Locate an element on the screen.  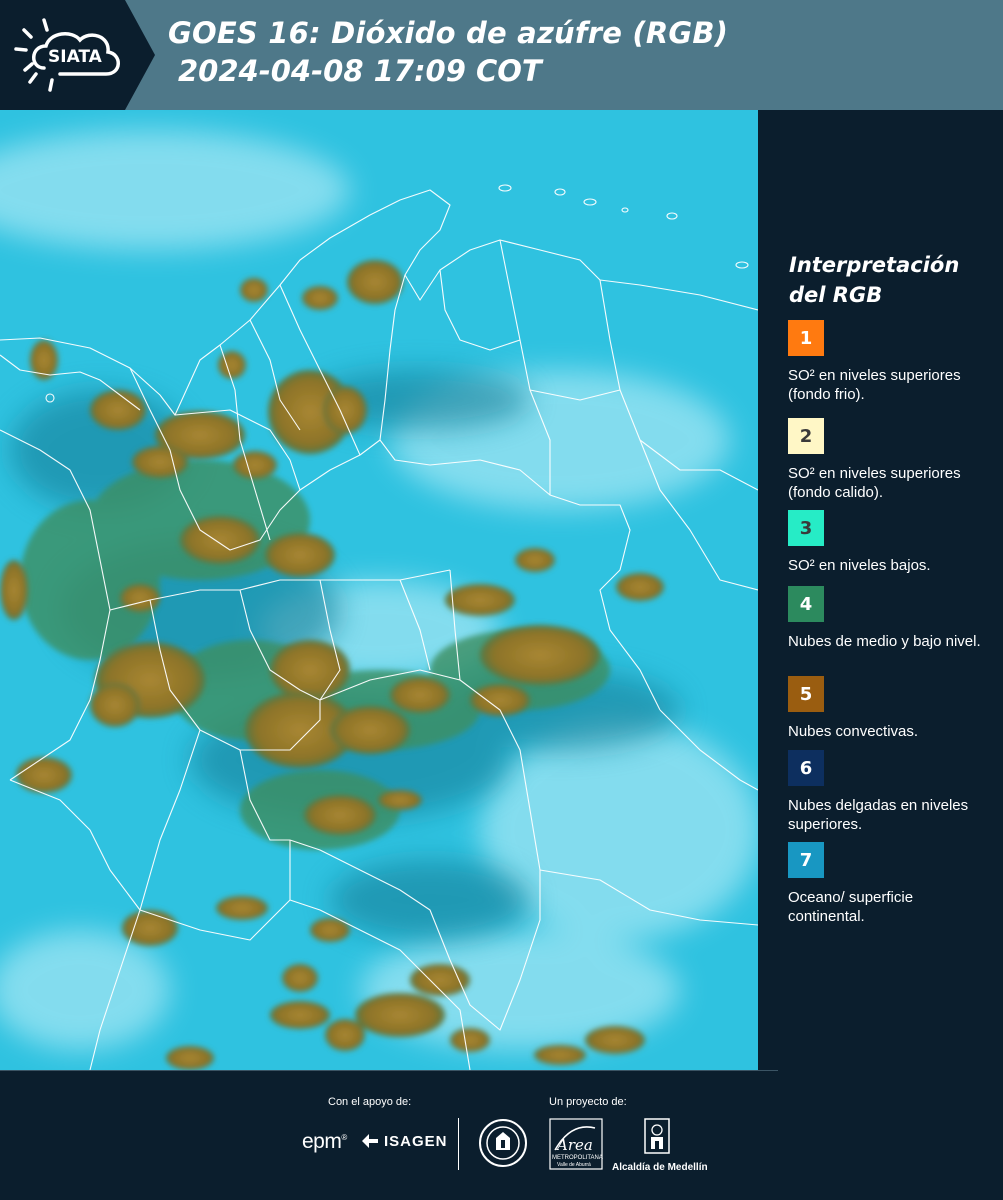
legend-number: 2 is located at coordinates (806, 436).